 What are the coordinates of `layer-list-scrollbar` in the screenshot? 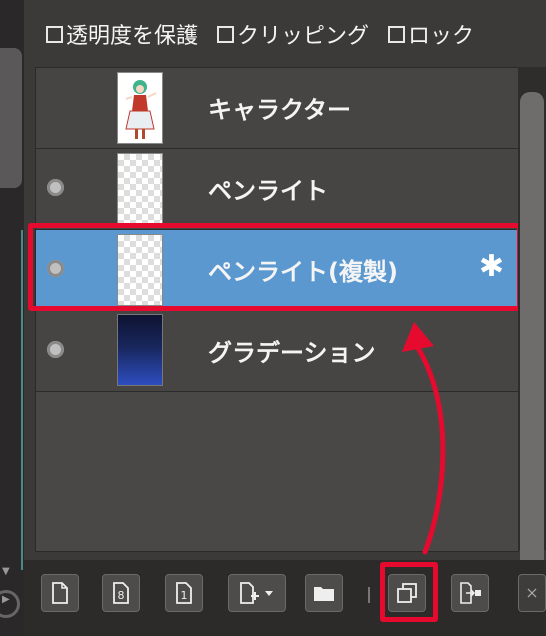 It's located at (532, 337).